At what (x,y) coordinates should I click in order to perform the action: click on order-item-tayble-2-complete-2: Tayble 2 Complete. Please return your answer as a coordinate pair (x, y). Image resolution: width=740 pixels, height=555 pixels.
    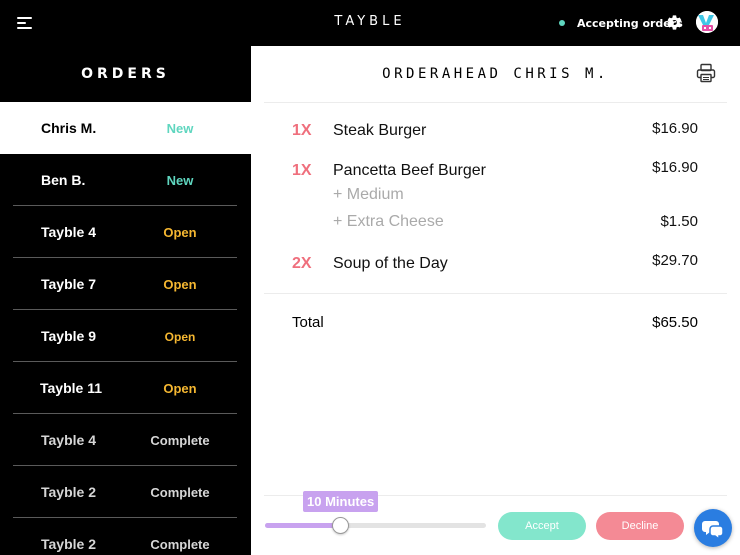
    Looking at the image, I should click on (125, 536).